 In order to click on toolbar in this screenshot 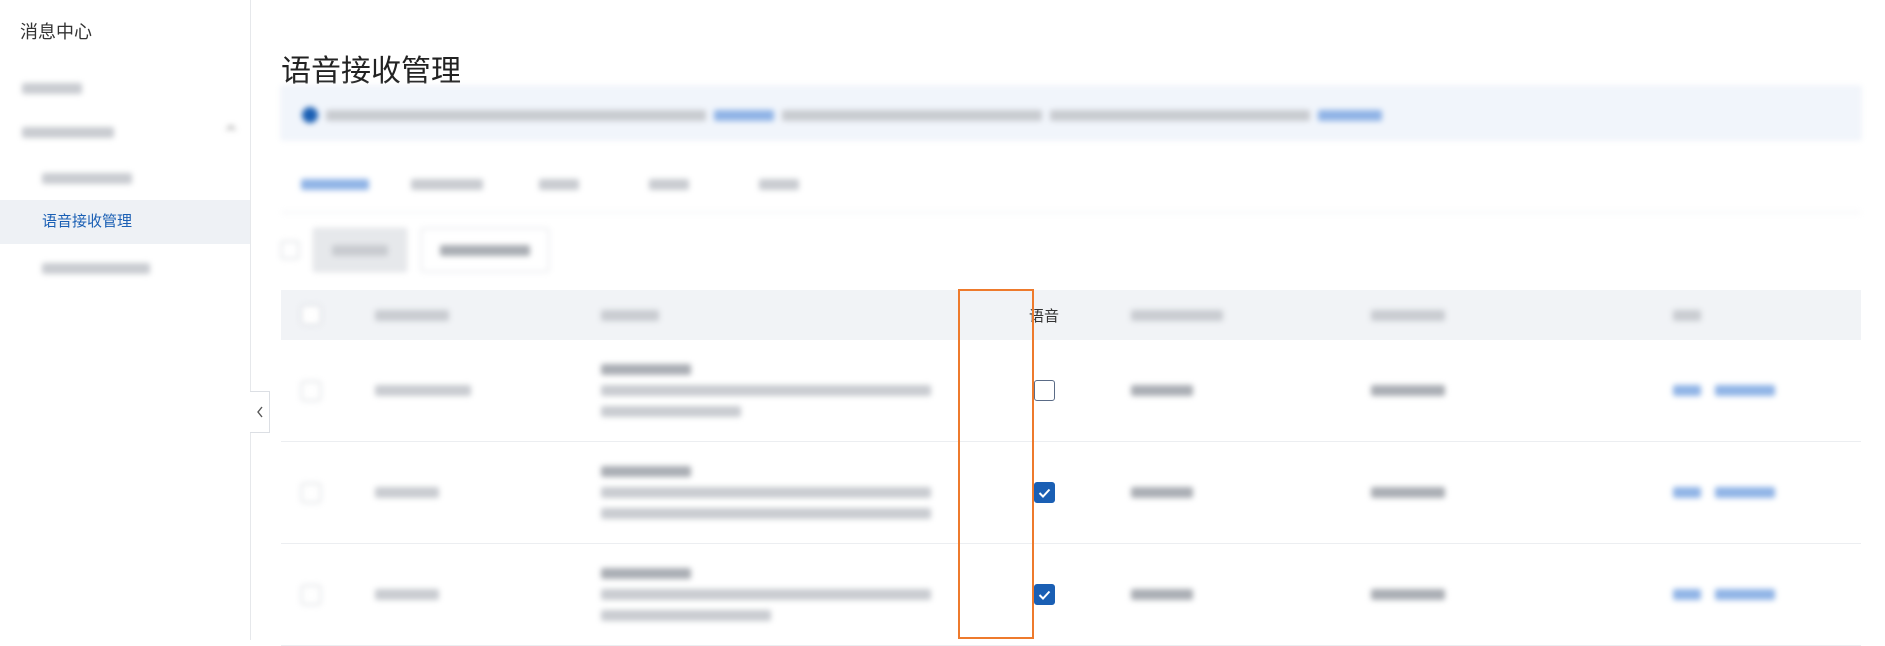, I will do `click(415, 250)`.